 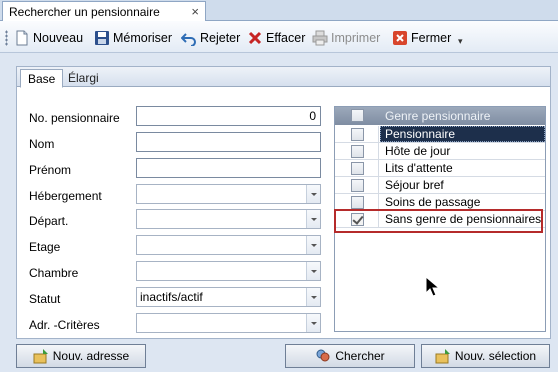 I want to click on search-button-label: Chercher, so click(x=360, y=356).